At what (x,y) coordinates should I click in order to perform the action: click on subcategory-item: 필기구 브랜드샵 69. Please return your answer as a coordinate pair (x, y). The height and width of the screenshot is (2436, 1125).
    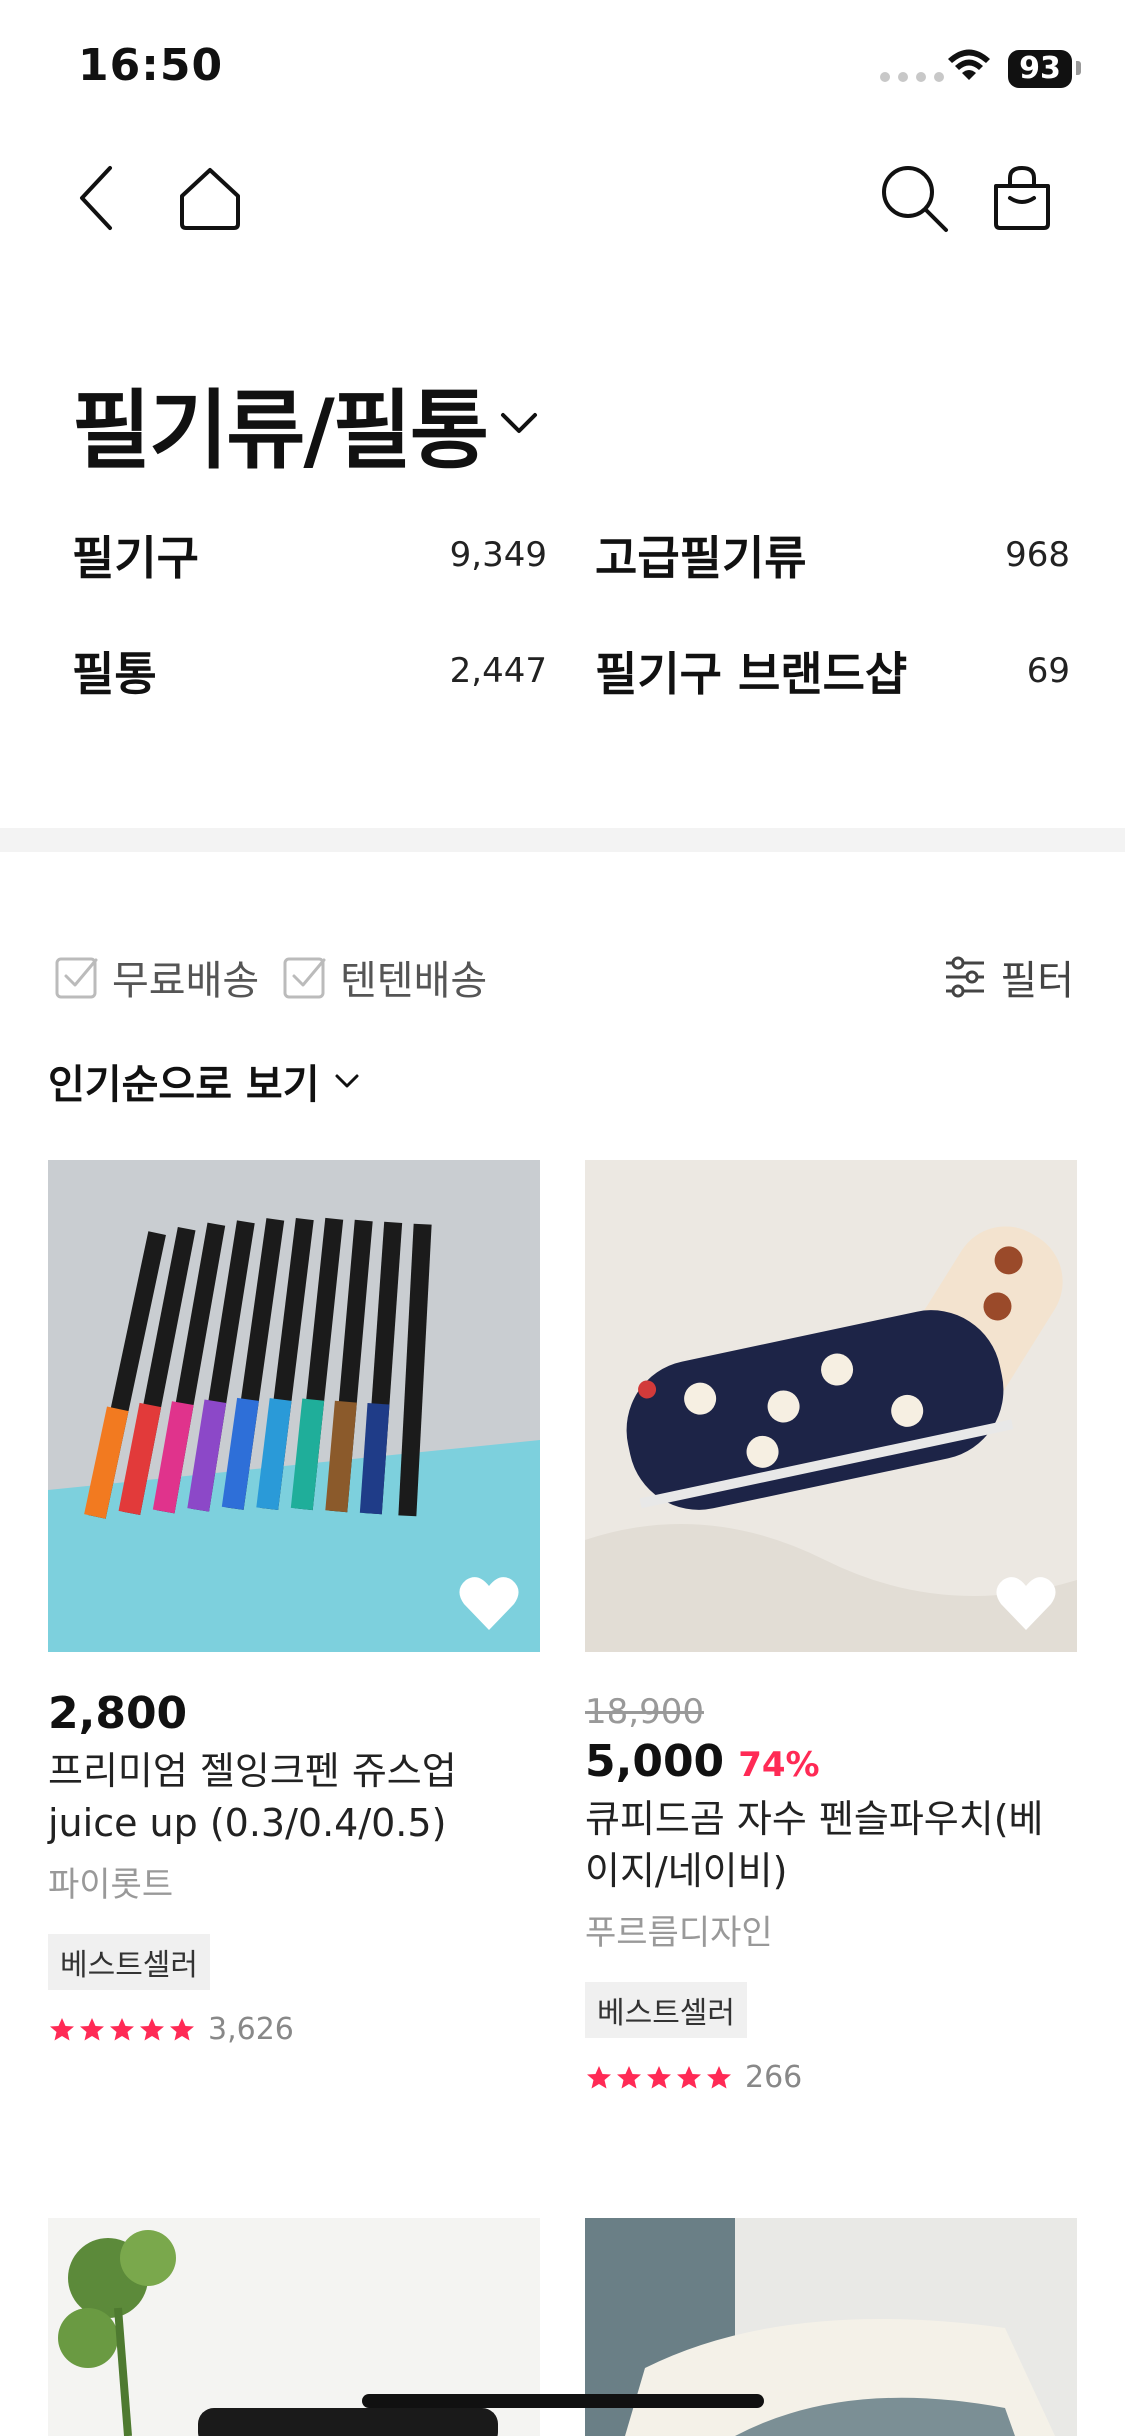
    Looking at the image, I should click on (832, 671).